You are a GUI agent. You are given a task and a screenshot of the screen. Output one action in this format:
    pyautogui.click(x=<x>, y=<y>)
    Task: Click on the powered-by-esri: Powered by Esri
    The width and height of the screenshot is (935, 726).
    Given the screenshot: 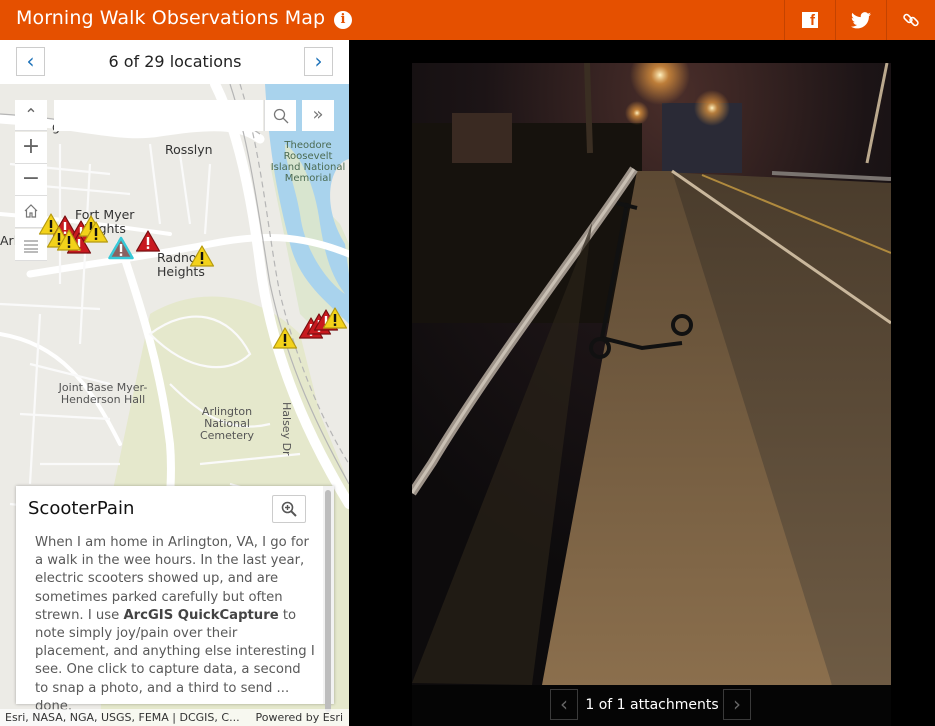 What is the action you would take?
    pyautogui.click(x=299, y=717)
    